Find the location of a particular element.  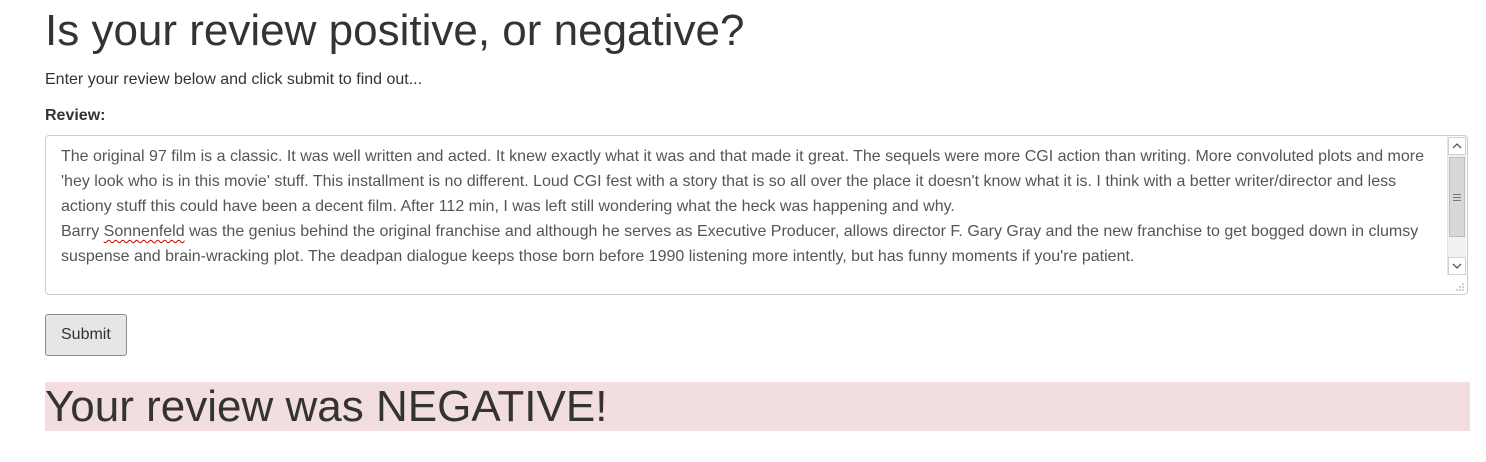

scroll-thumb is located at coordinates (1457, 197).